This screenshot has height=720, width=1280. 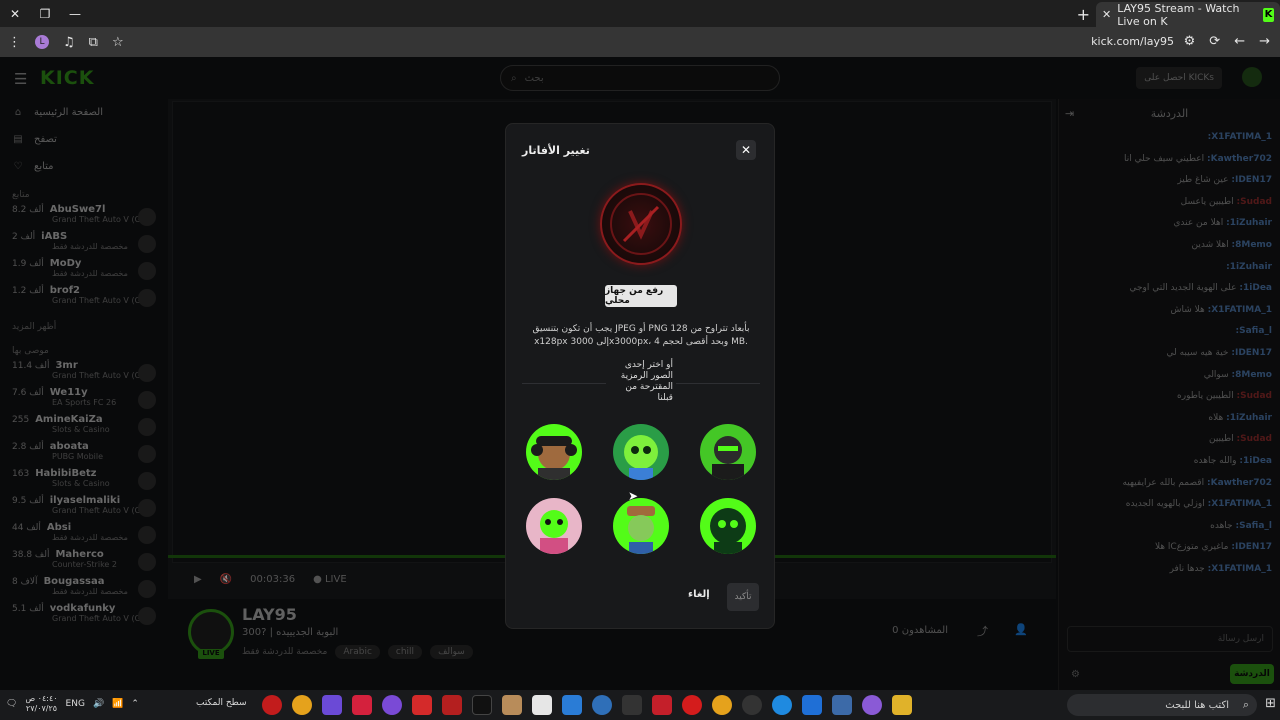 What do you see at coordinates (452, 705) in the screenshot?
I see `netflix-icon` at bounding box center [452, 705].